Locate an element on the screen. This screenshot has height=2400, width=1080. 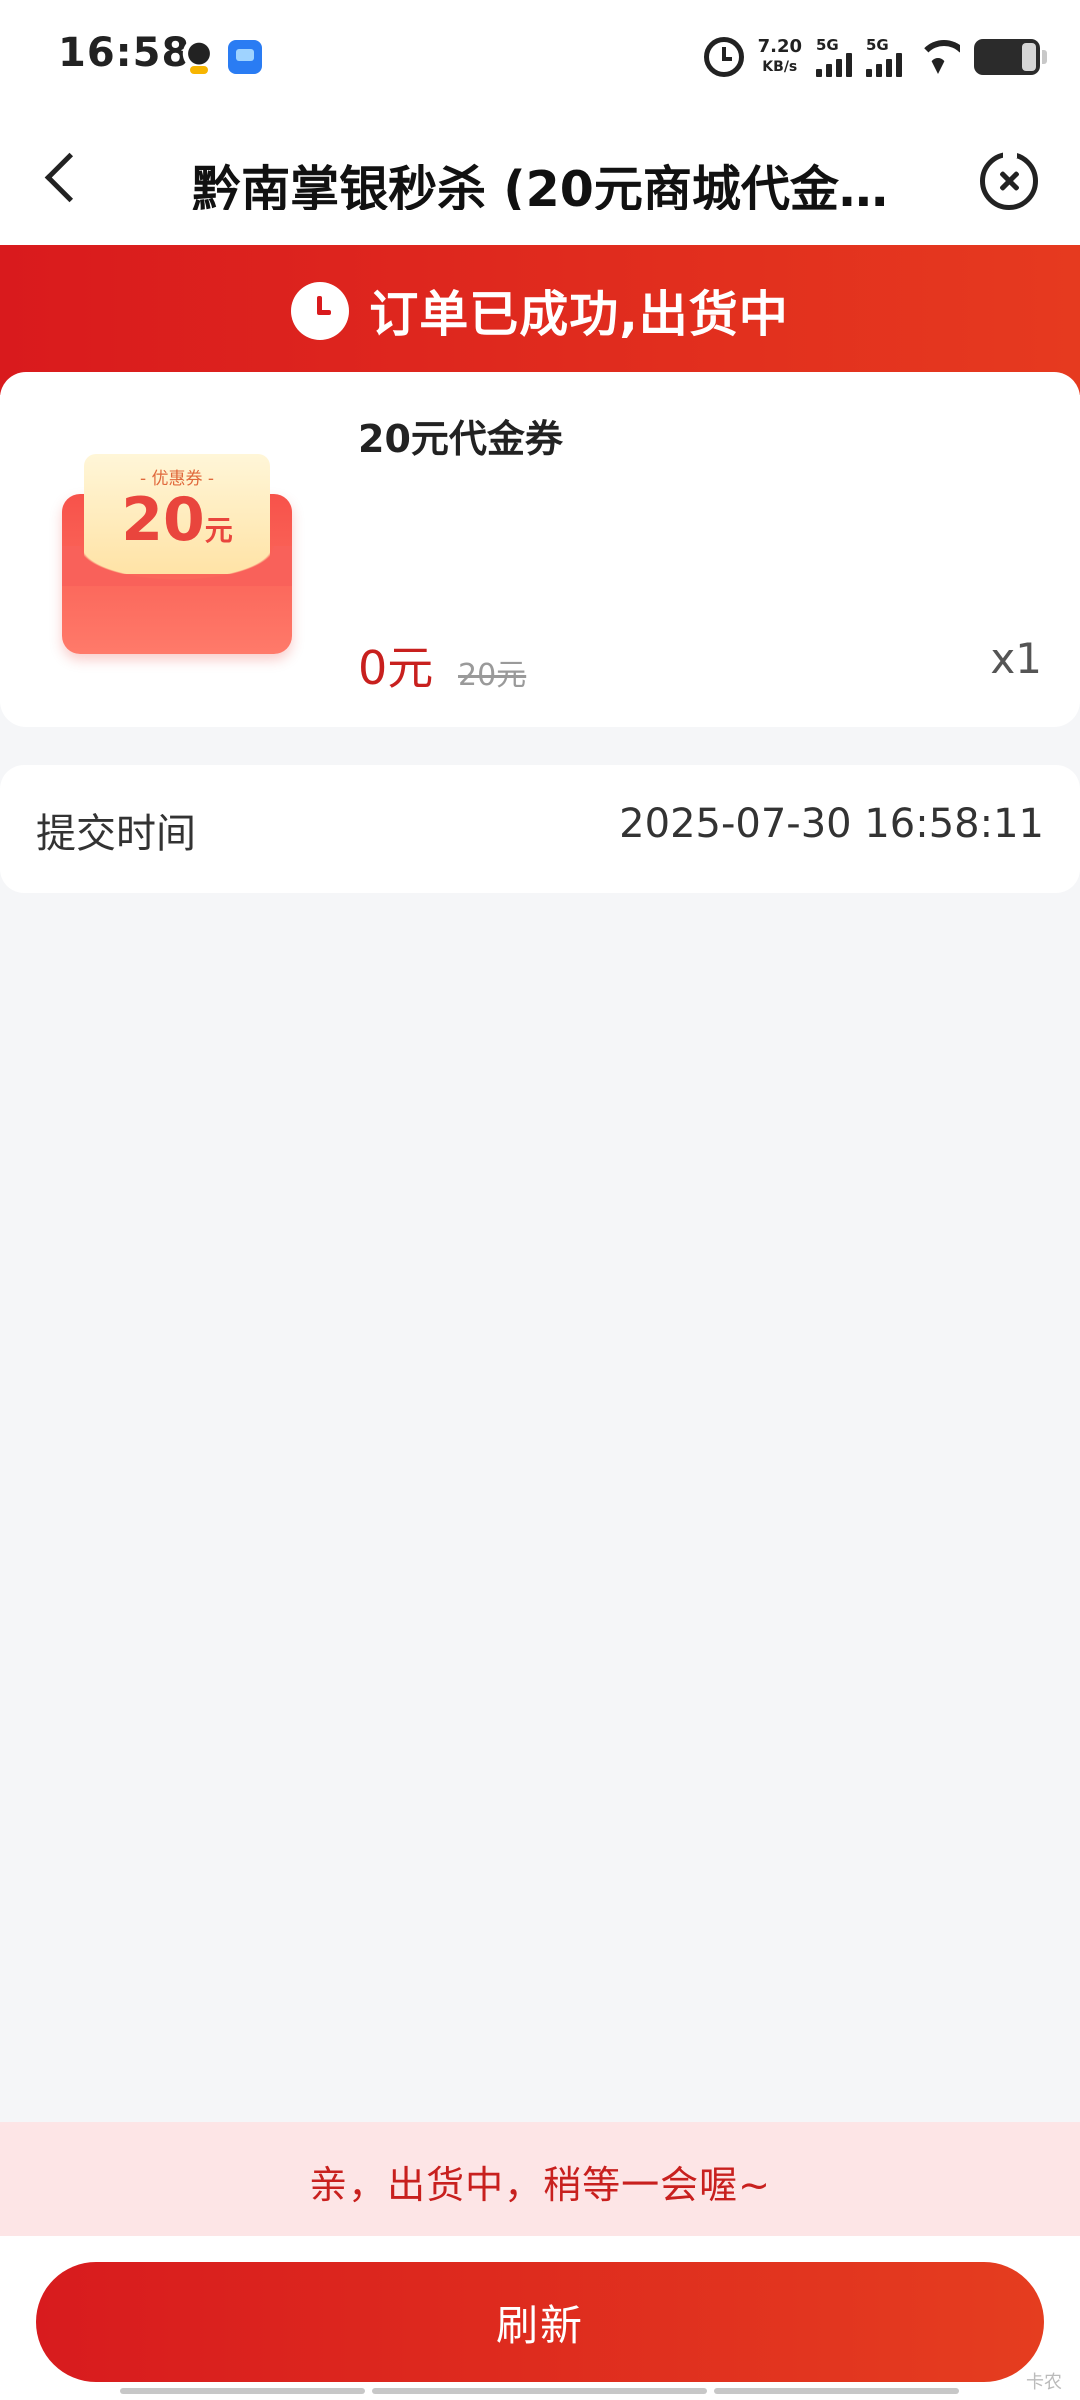
gesture-bar-left is located at coordinates (242, 2391).